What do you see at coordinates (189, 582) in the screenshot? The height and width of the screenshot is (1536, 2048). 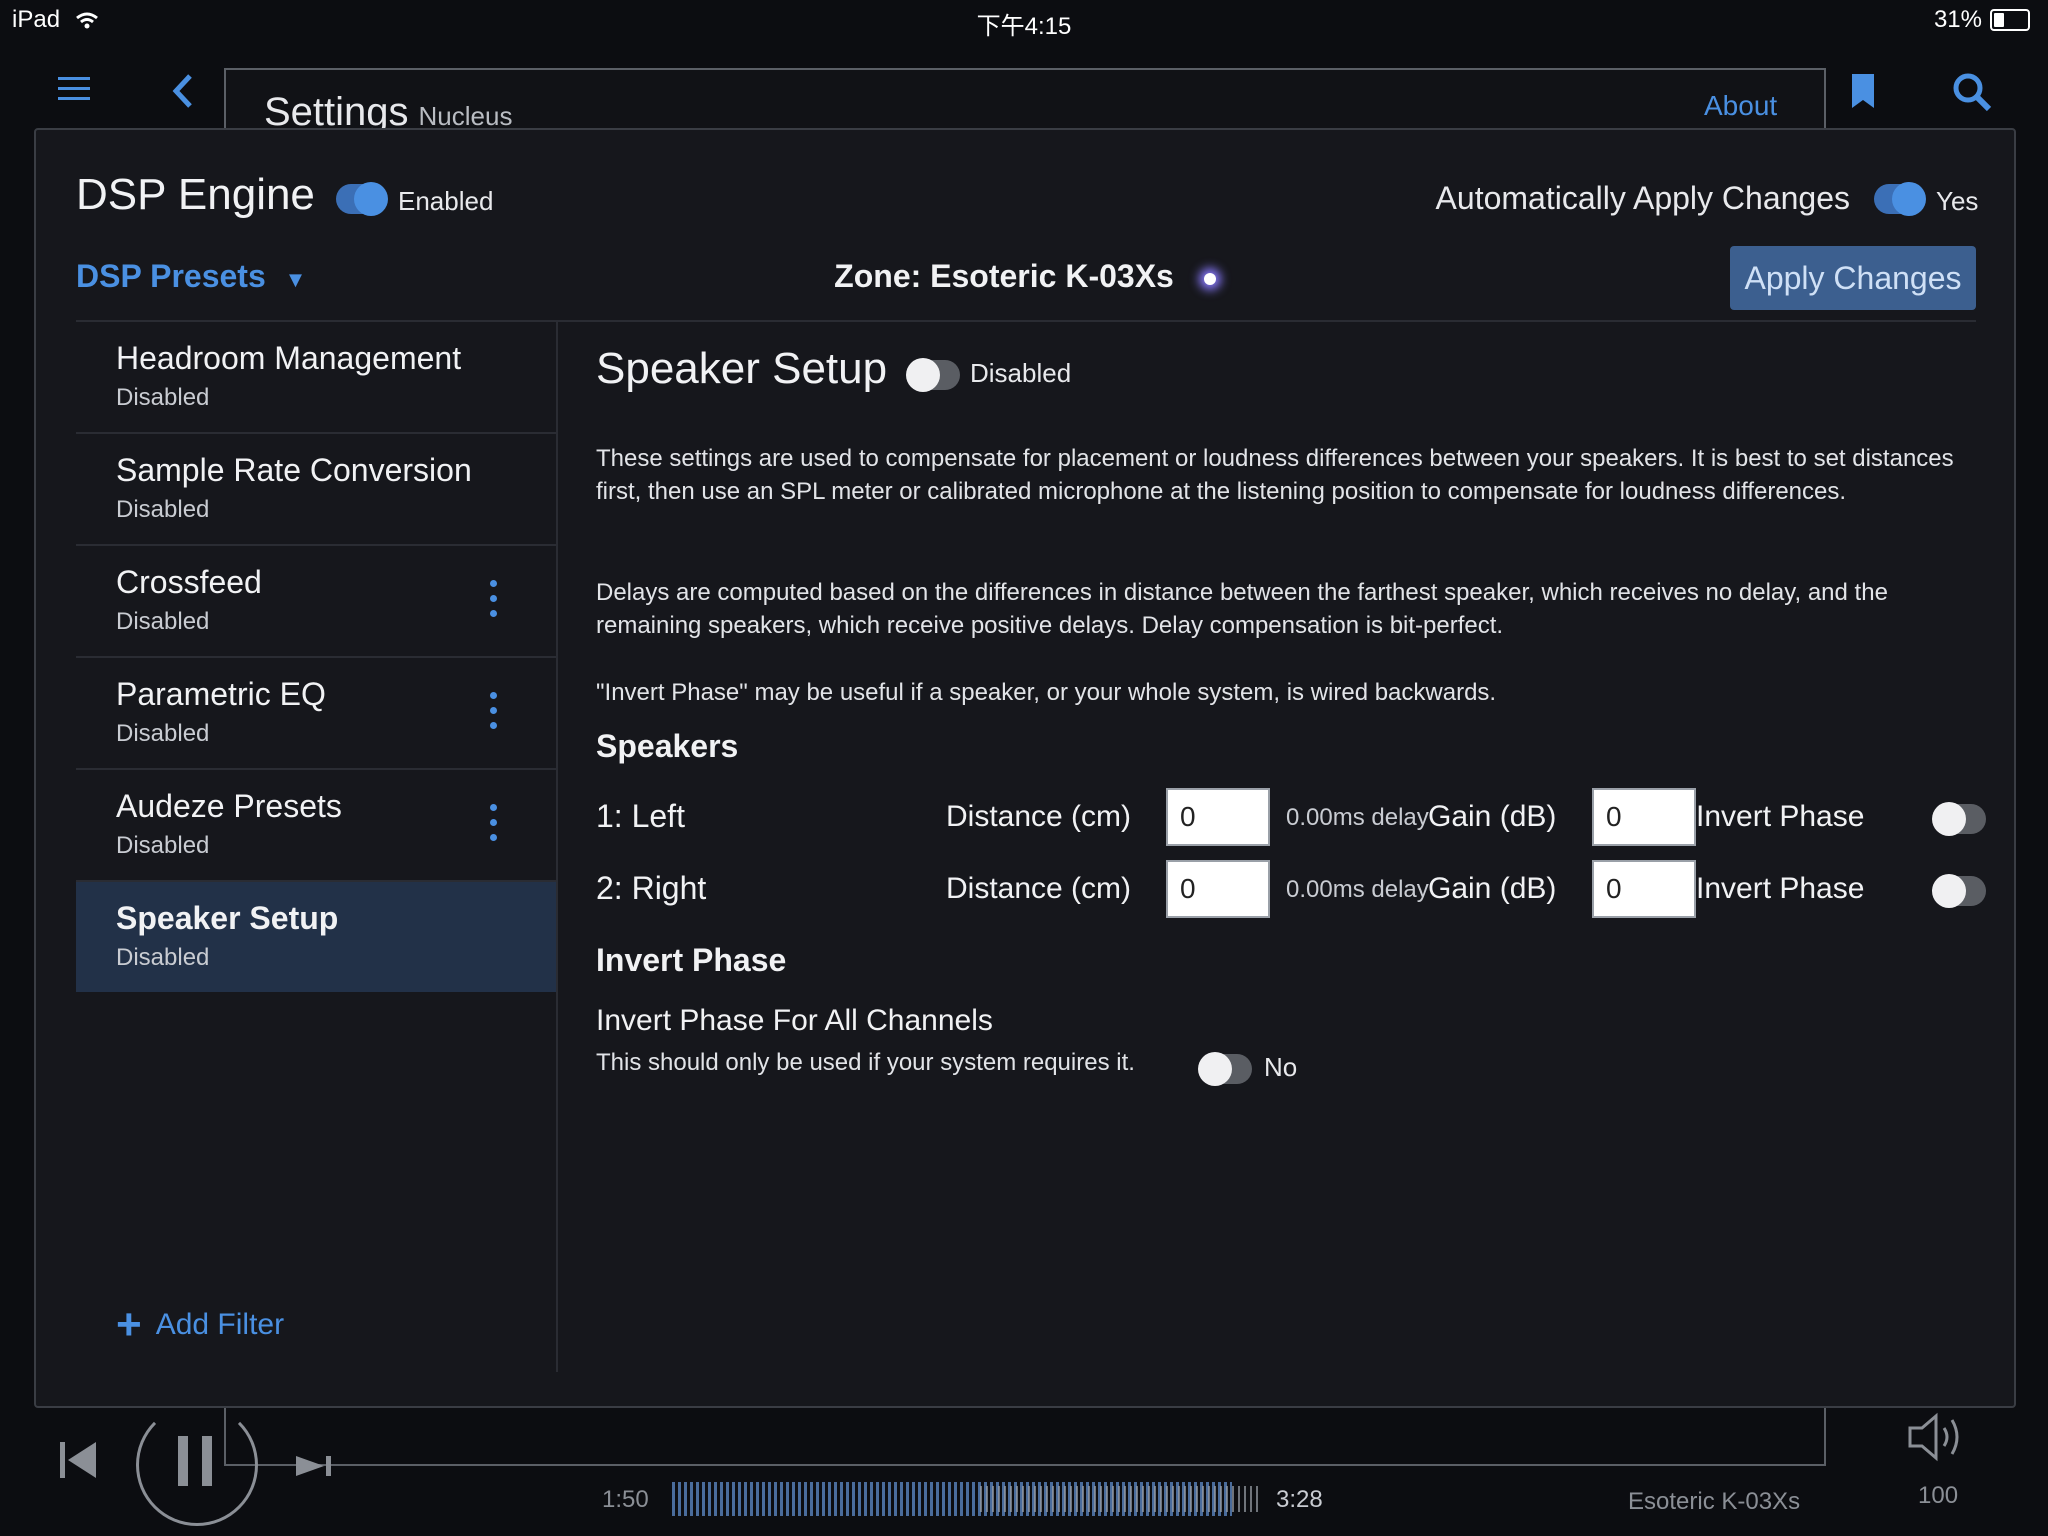 I see `filter-name: Crossfeed` at bounding box center [189, 582].